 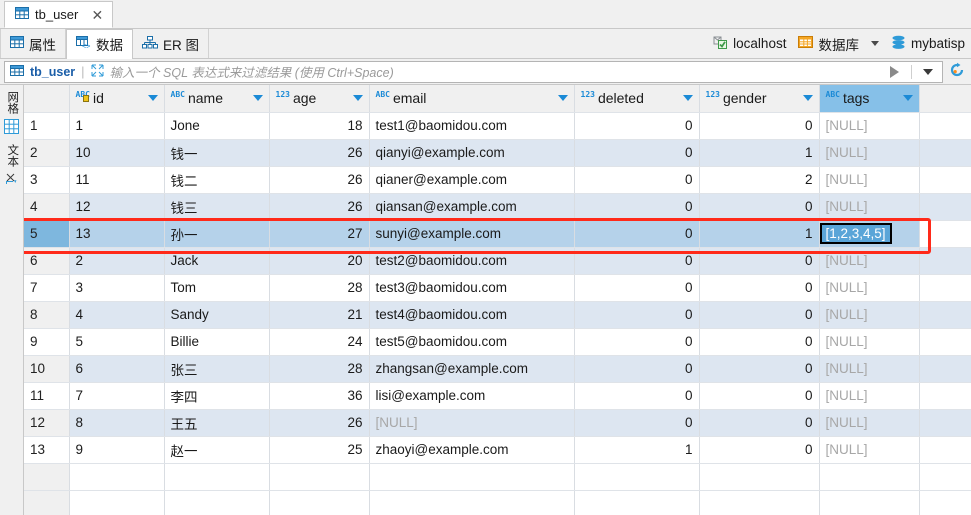 I want to click on cell-age: 36, so click(x=319, y=396).